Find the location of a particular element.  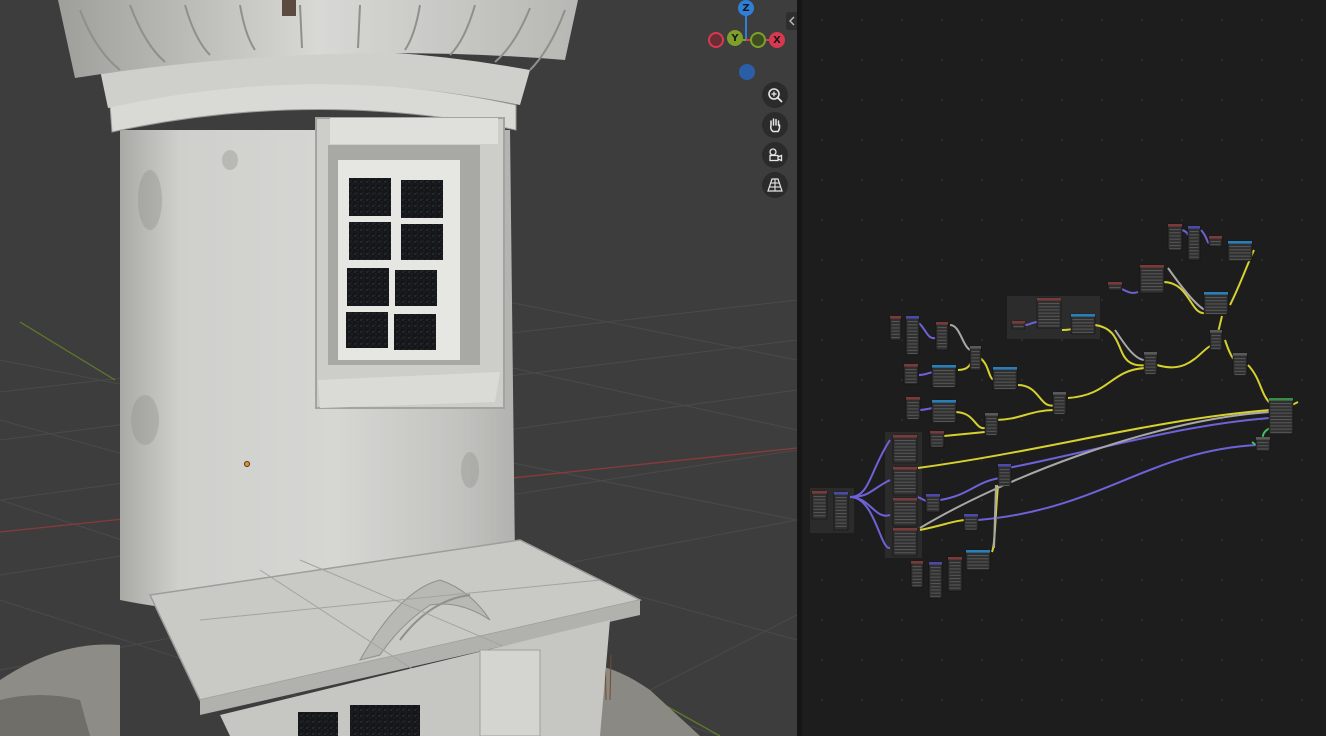

chevron-left-icon is located at coordinates (791, 21).